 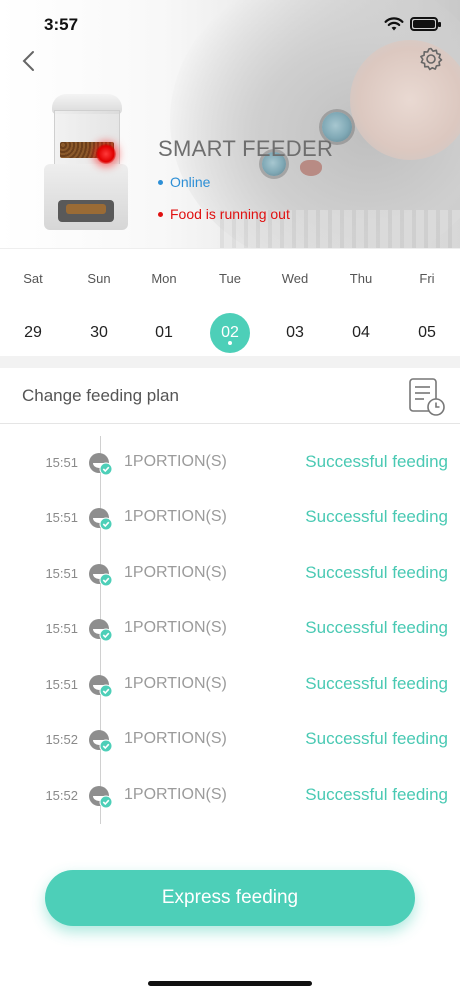 What do you see at coordinates (33, 278) in the screenshot?
I see `day-name: Sat` at bounding box center [33, 278].